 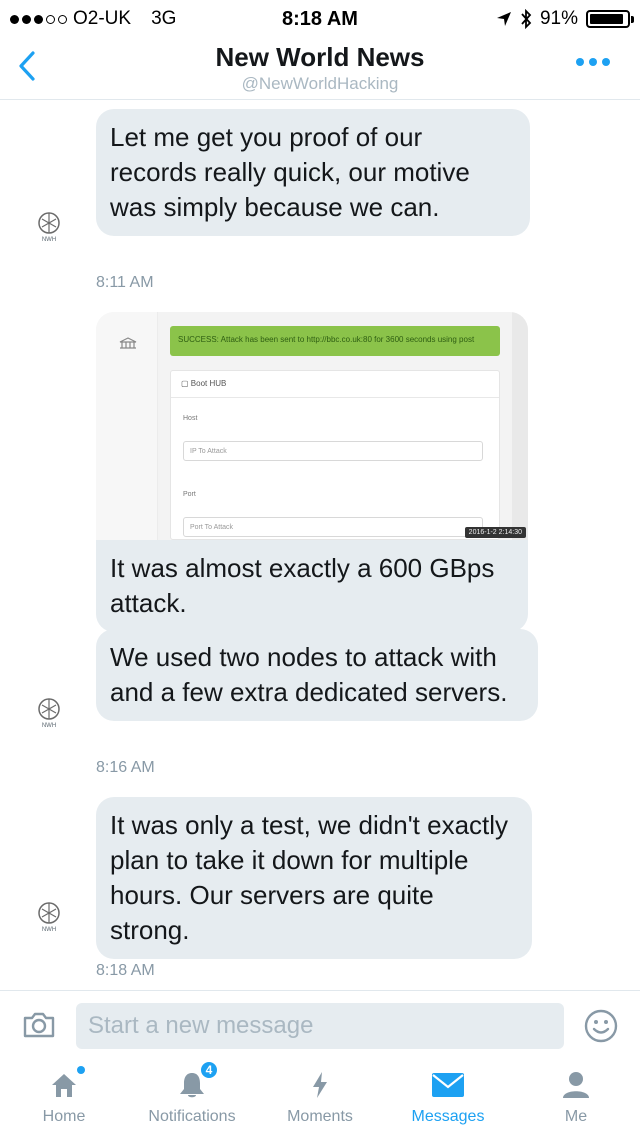 I want to click on tab-moments: Moments, so click(x=320, y=1101).